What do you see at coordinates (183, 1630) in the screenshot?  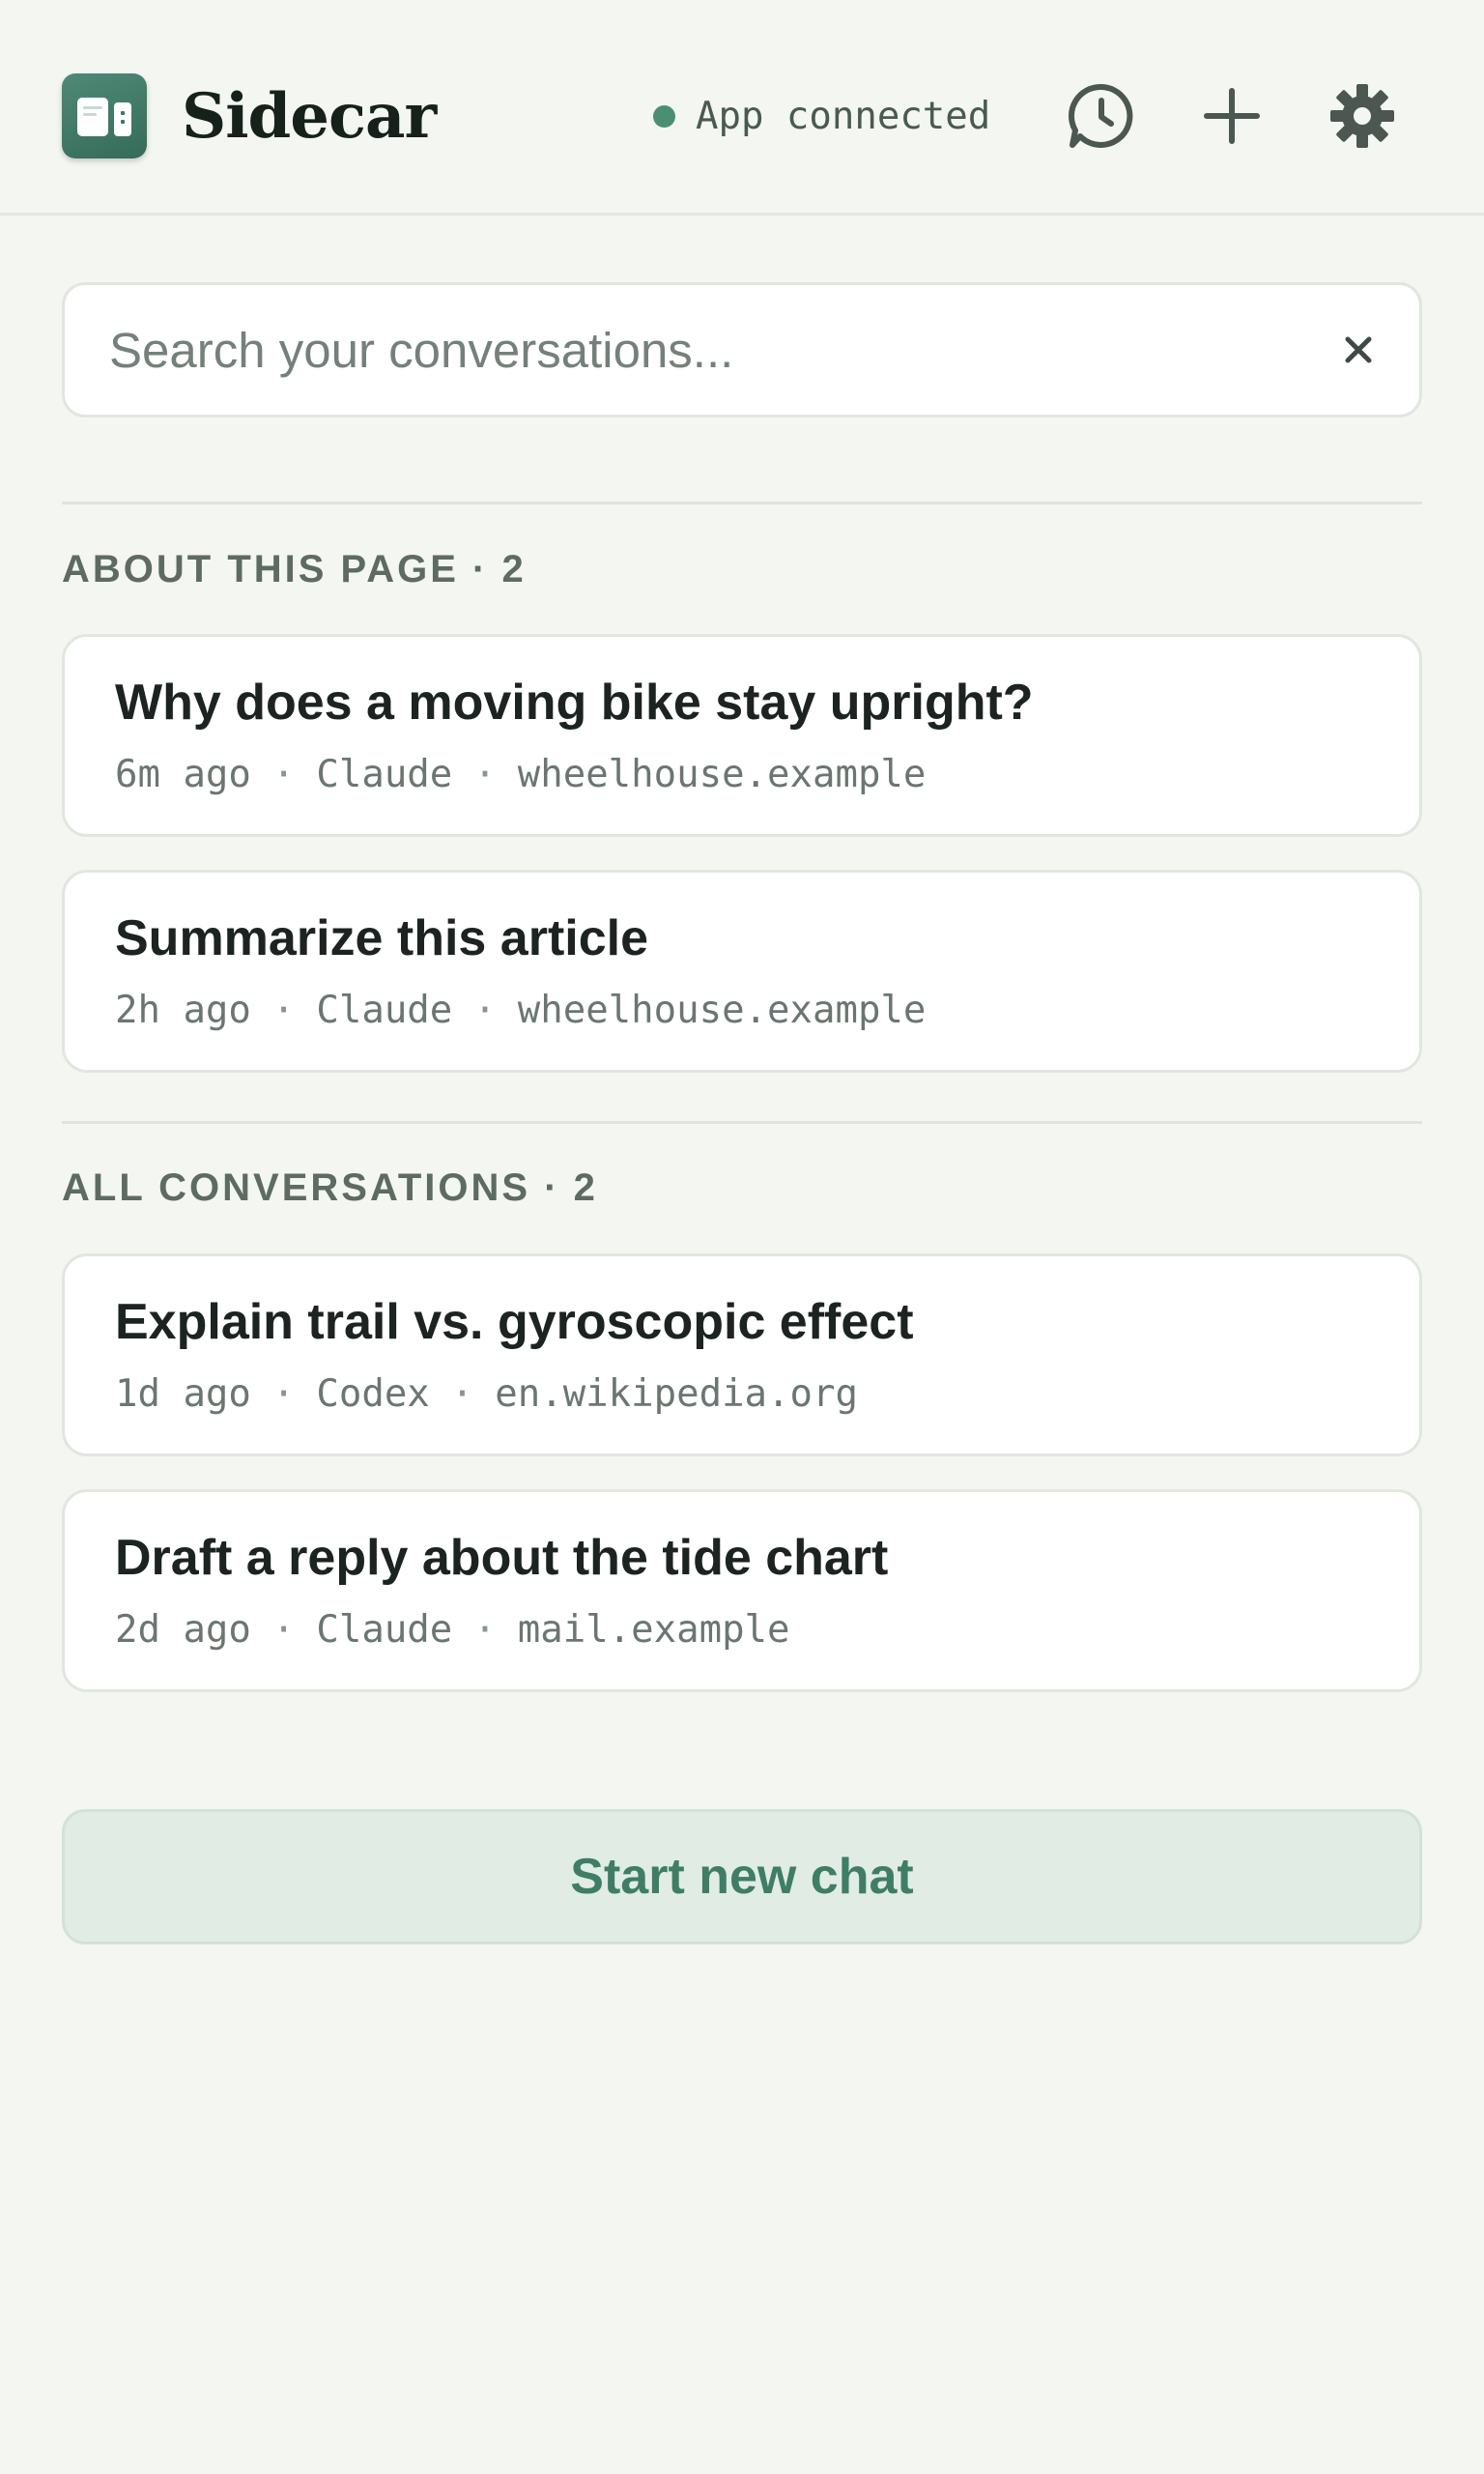 I see `conversation-time: 2d ago` at bounding box center [183, 1630].